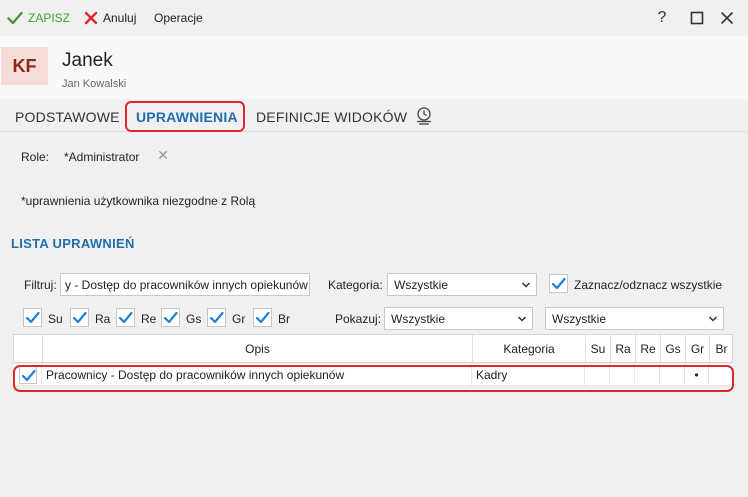  I want to click on close-button, so click(727, 18).